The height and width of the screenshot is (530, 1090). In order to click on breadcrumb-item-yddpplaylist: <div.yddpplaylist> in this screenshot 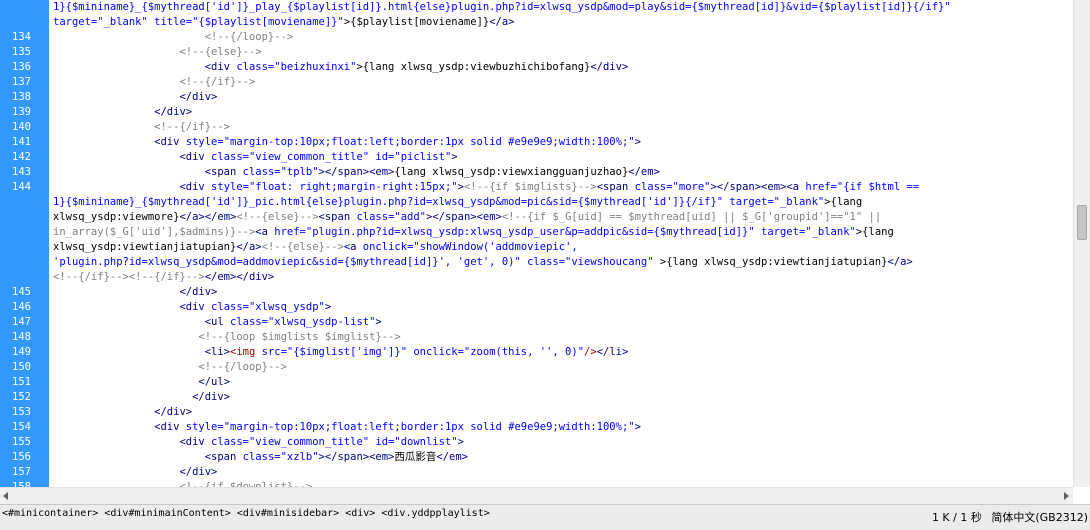, I will do `click(435, 513)`.